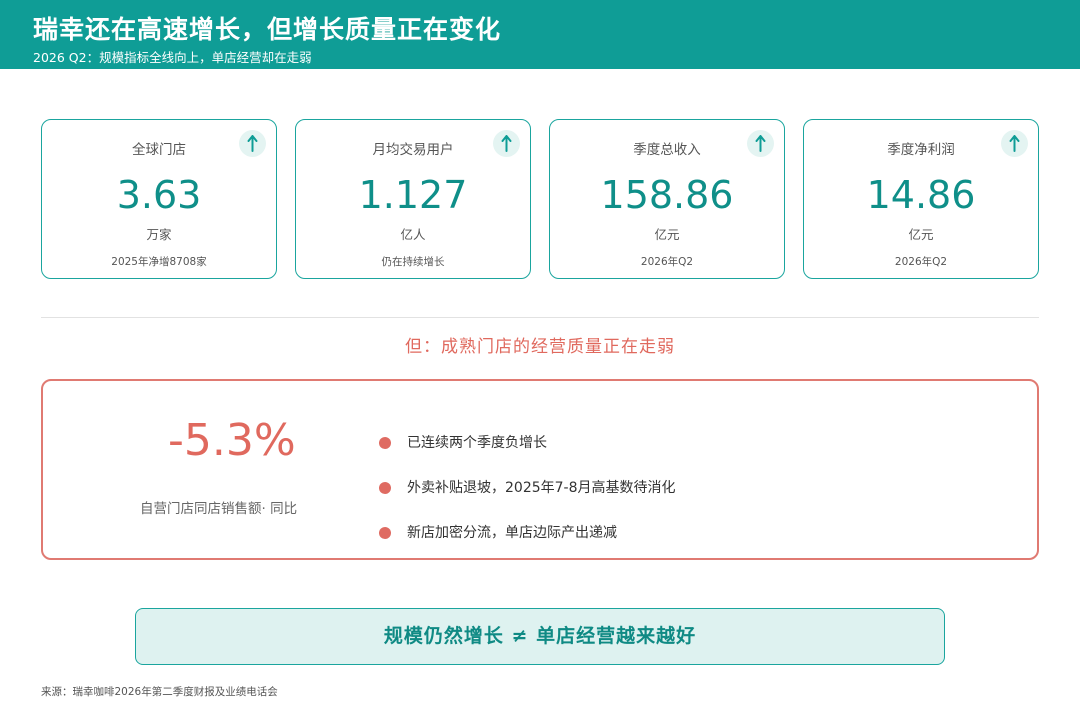  I want to click on kpi-card-global-stores: 全球门店 3.63 万家 2025年净增8708家, so click(159, 199).